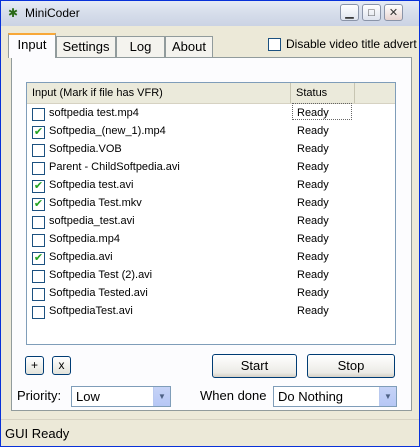 This screenshot has height=447, width=420. I want to click on file-name: Softpedia Tested.avi, so click(98, 293).